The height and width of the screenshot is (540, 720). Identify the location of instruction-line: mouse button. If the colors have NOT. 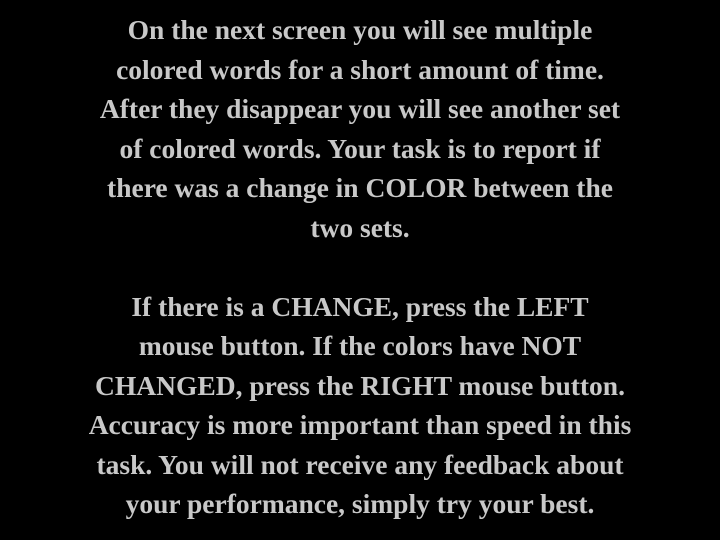
(360, 345).